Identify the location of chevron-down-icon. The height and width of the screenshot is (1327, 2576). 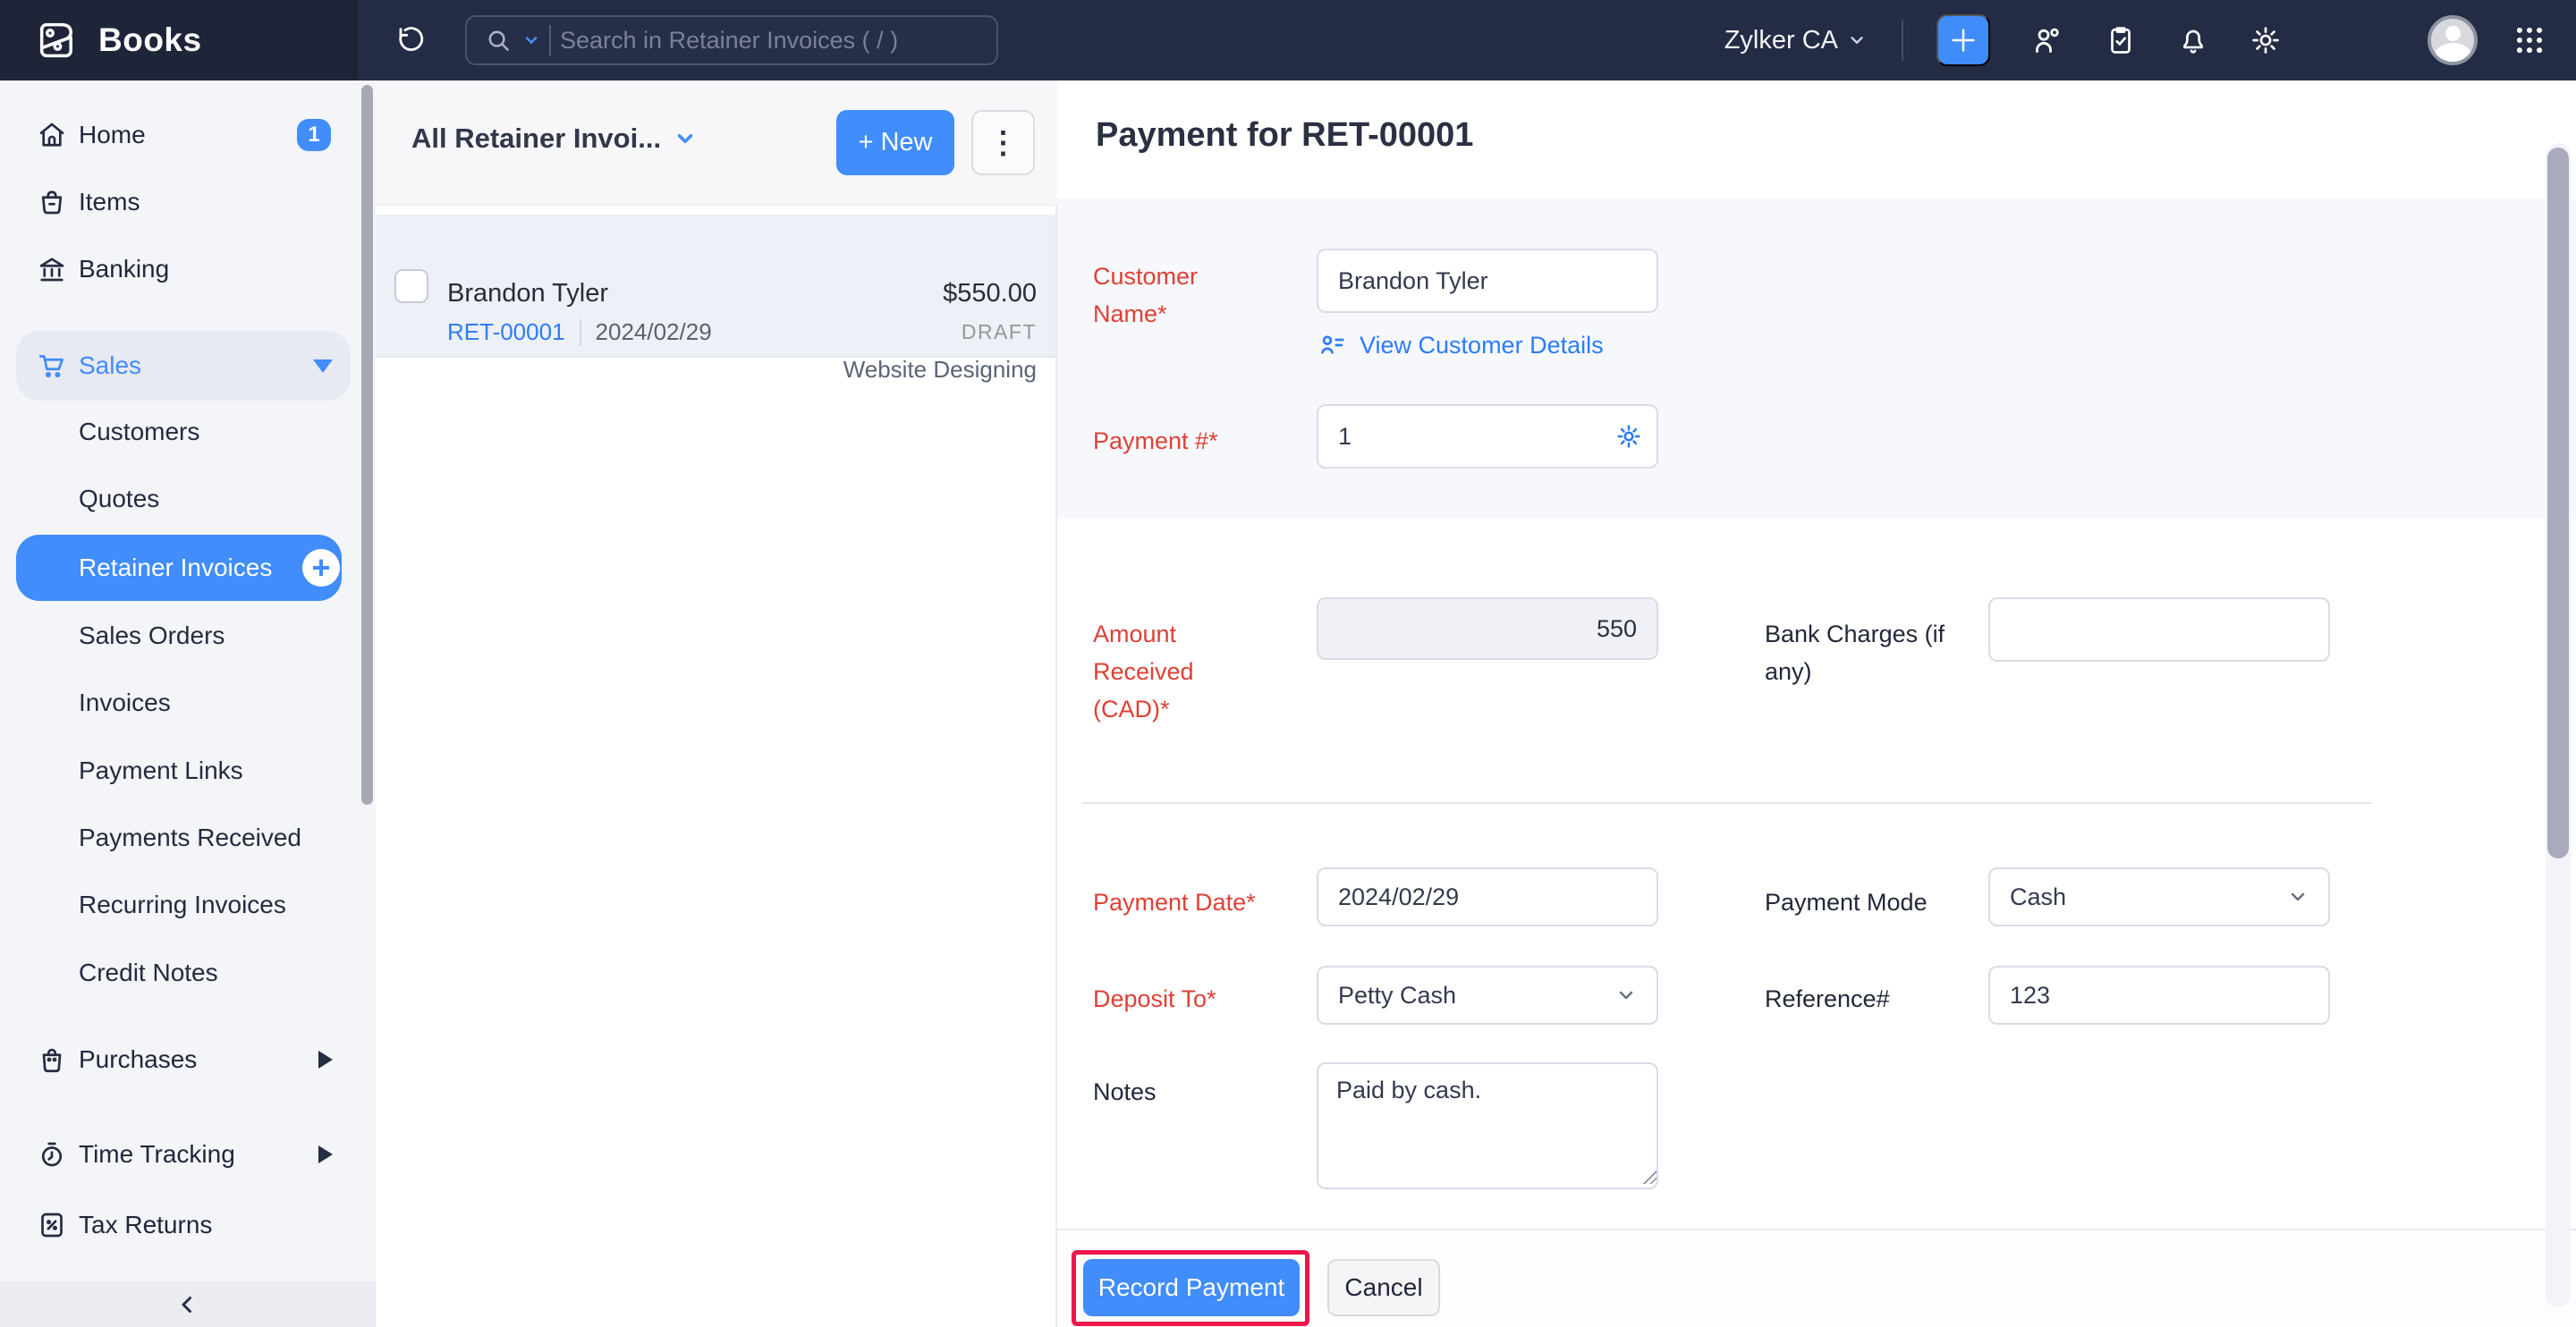
(1626, 995).